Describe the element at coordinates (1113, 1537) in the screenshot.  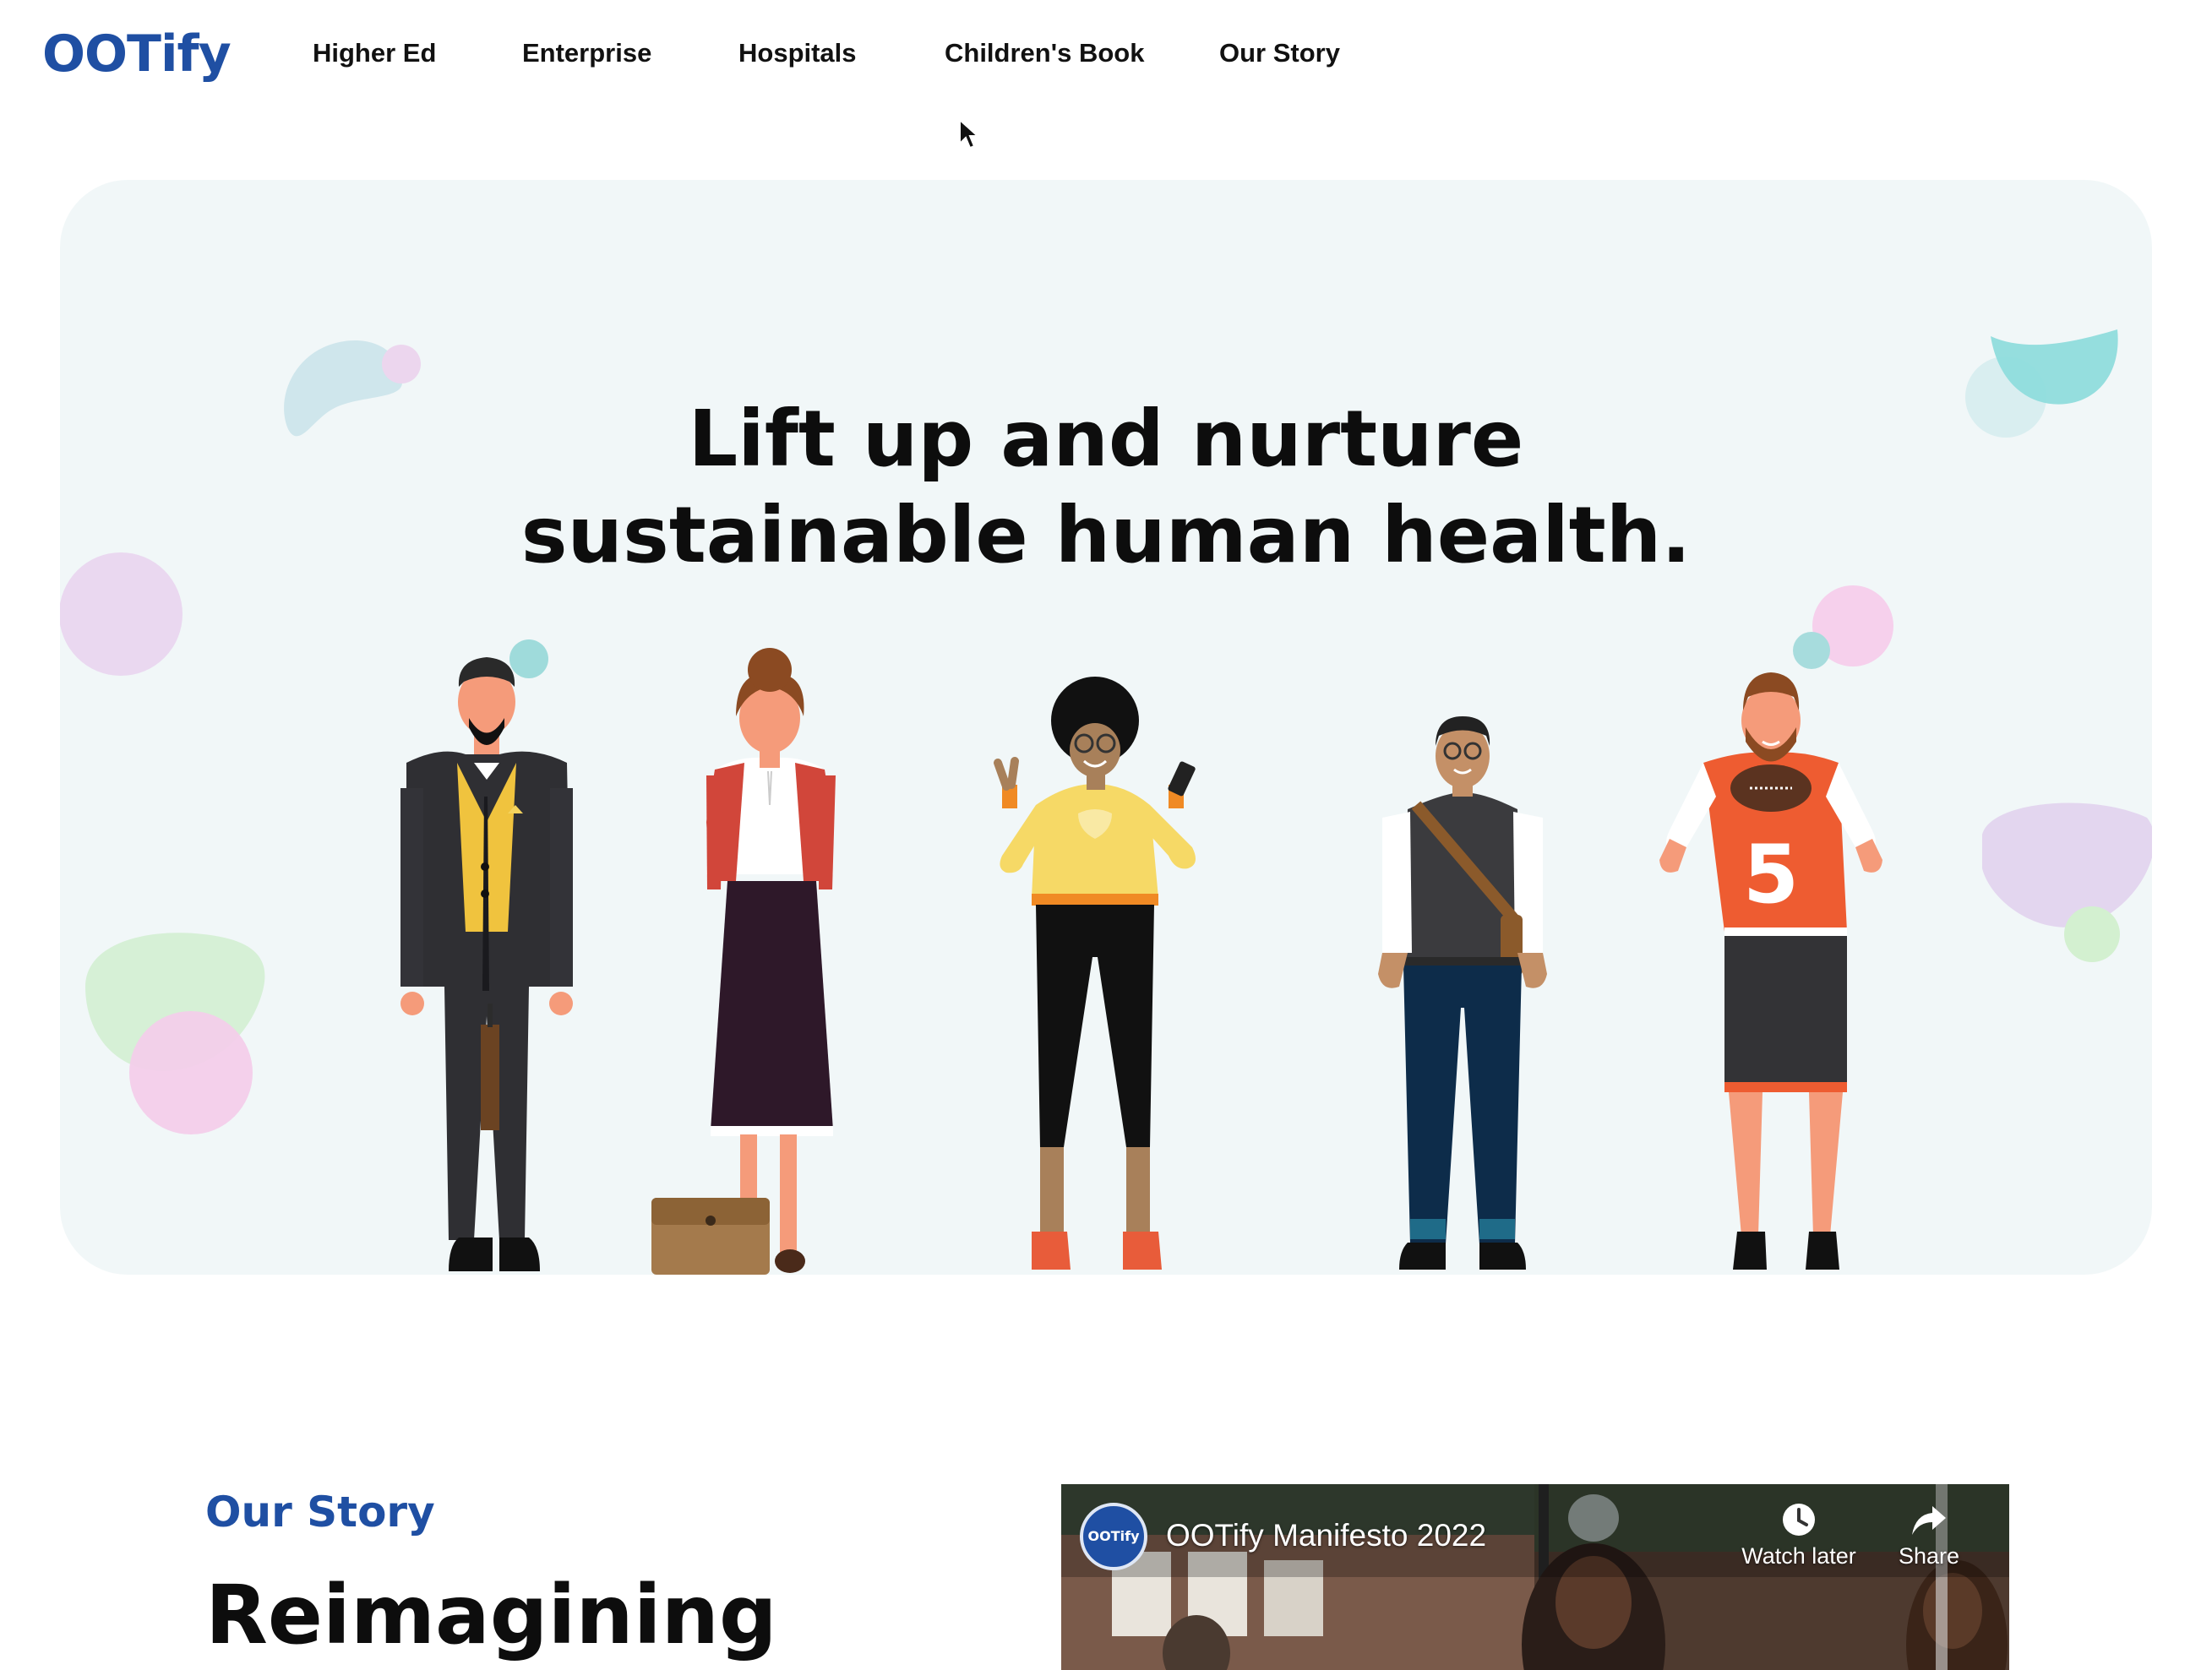
I see `channel-logo: OOTify` at that location.